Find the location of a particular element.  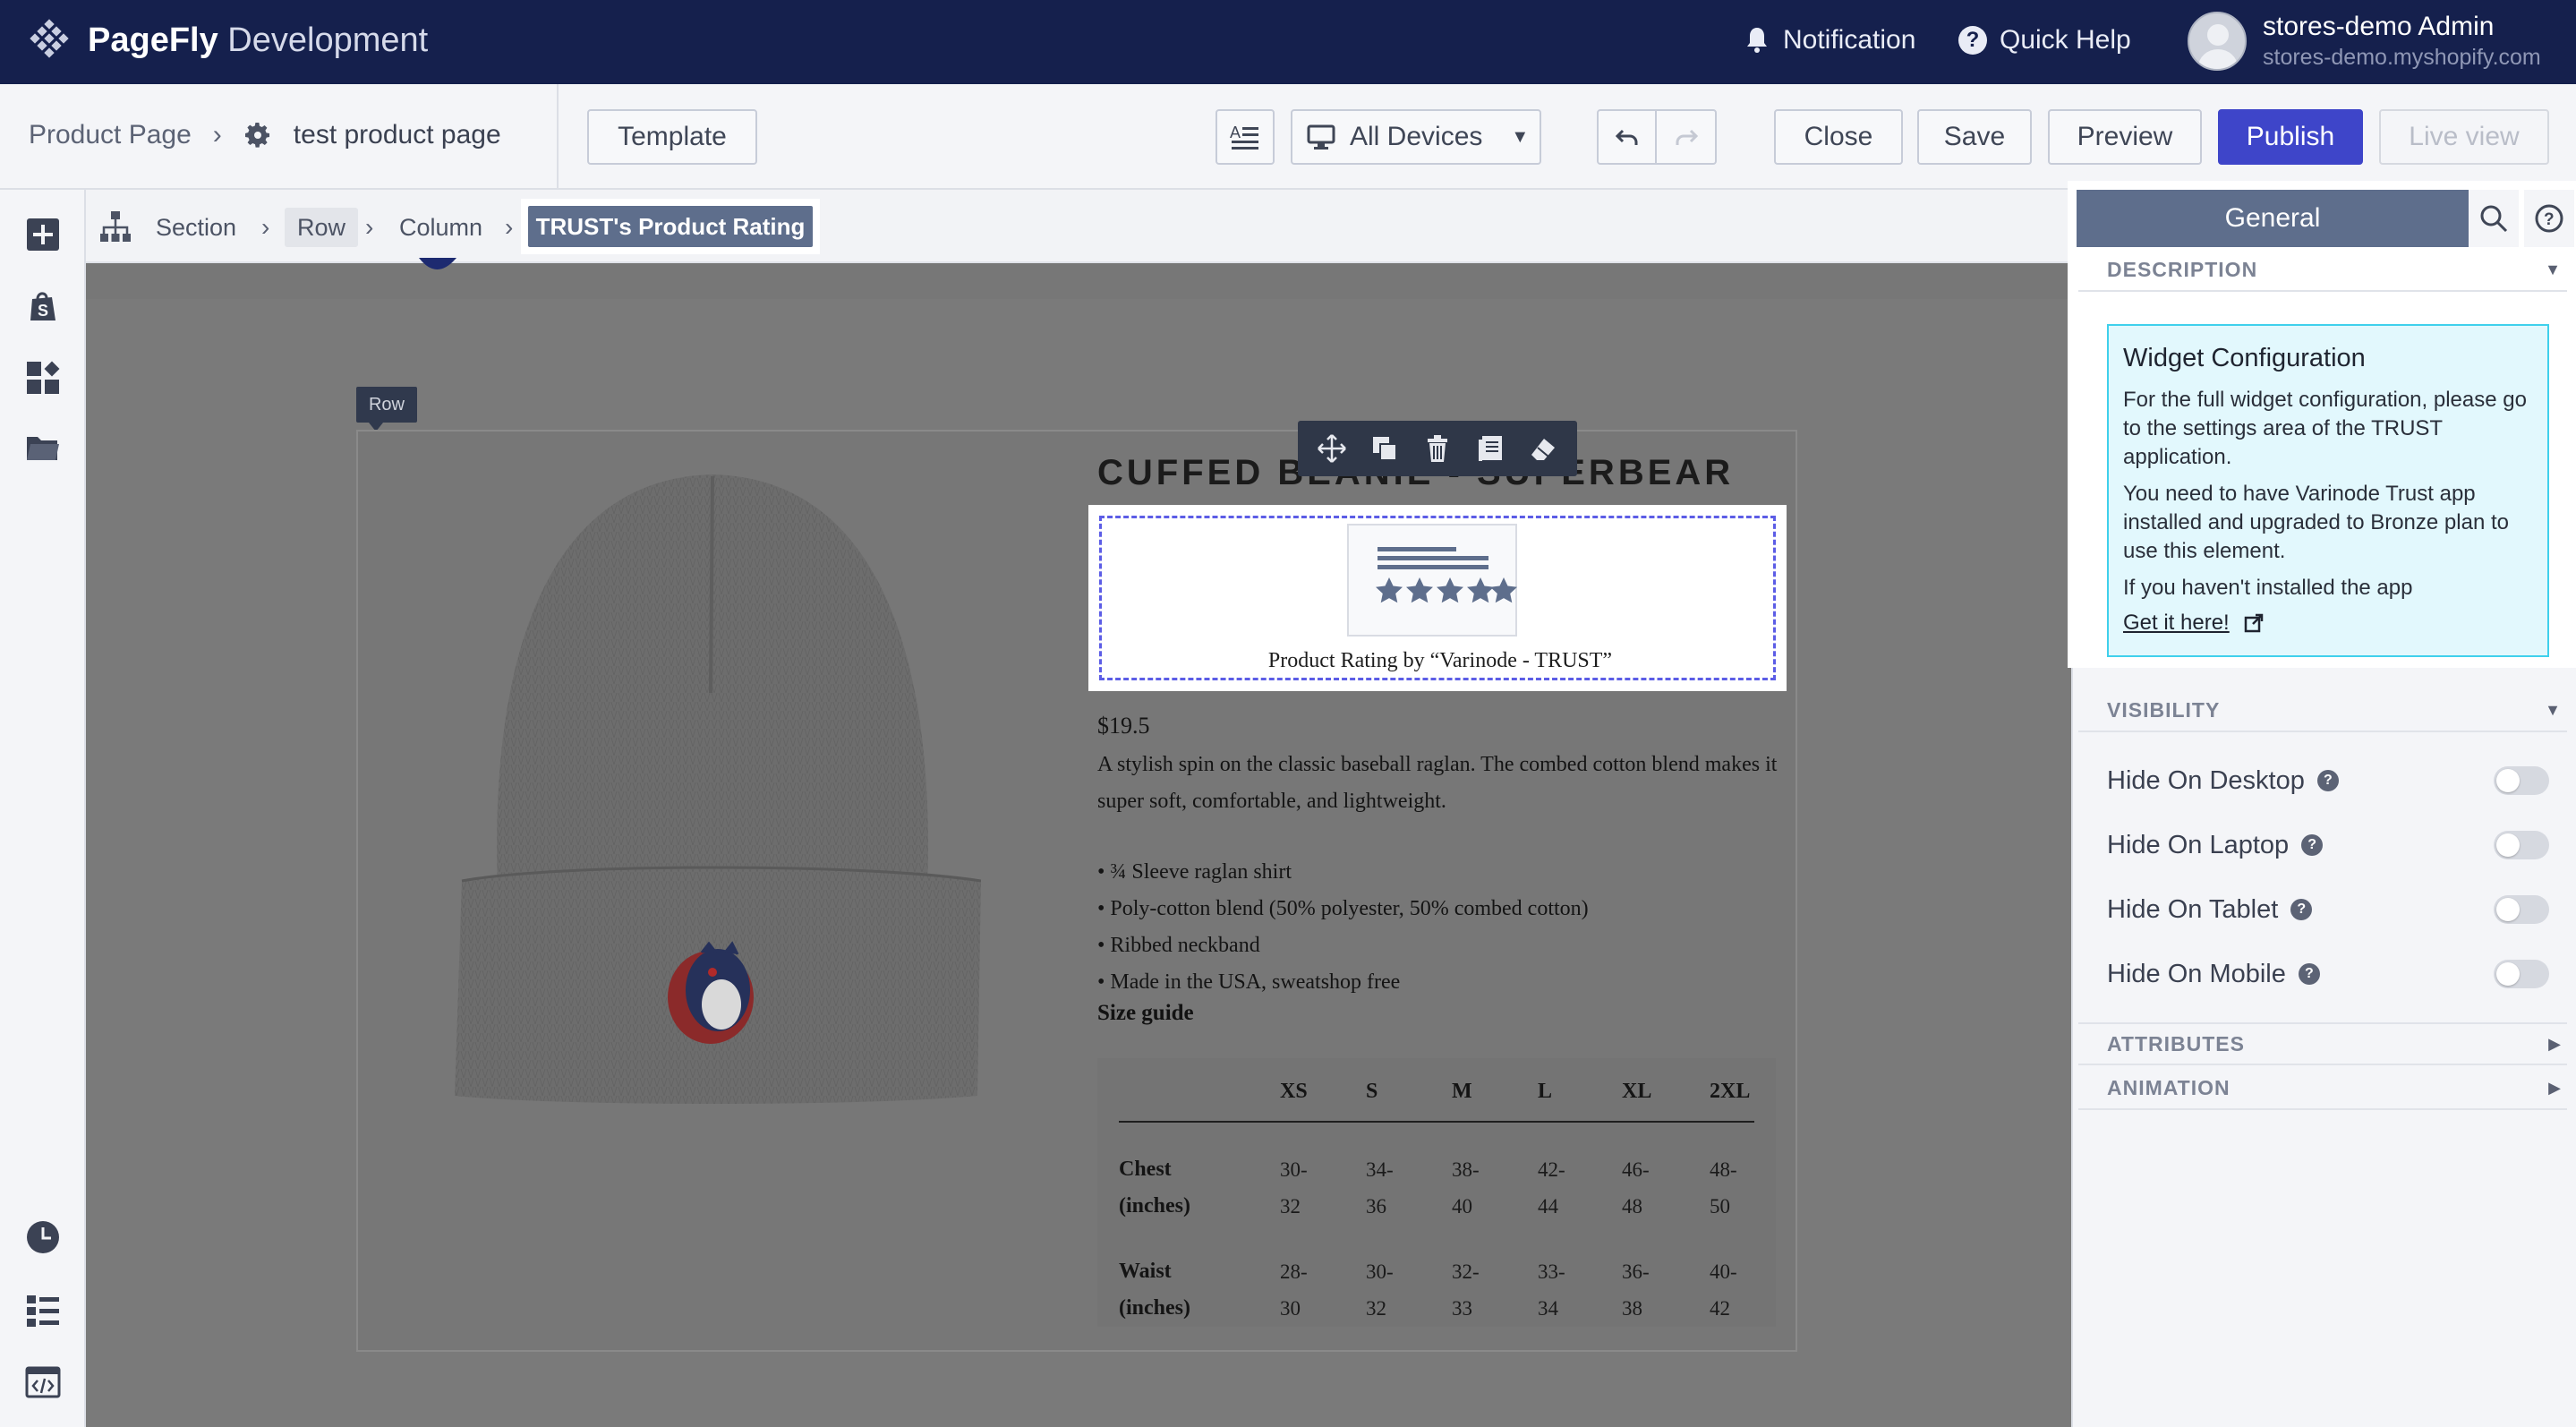

crumb-row: Row is located at coordinates (322, 228).